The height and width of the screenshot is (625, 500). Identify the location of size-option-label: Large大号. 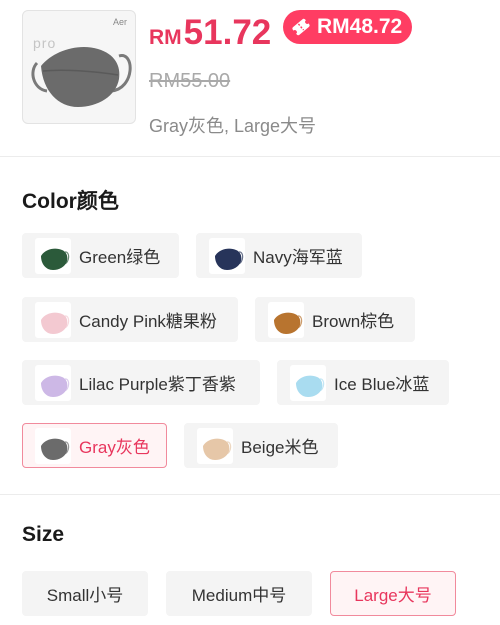
(393, 595).